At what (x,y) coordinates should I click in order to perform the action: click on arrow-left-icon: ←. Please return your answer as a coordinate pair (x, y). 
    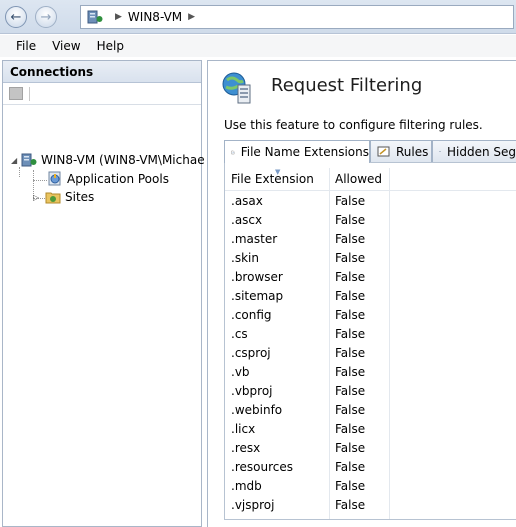
    Looking at the image, I should click on (16, 17).